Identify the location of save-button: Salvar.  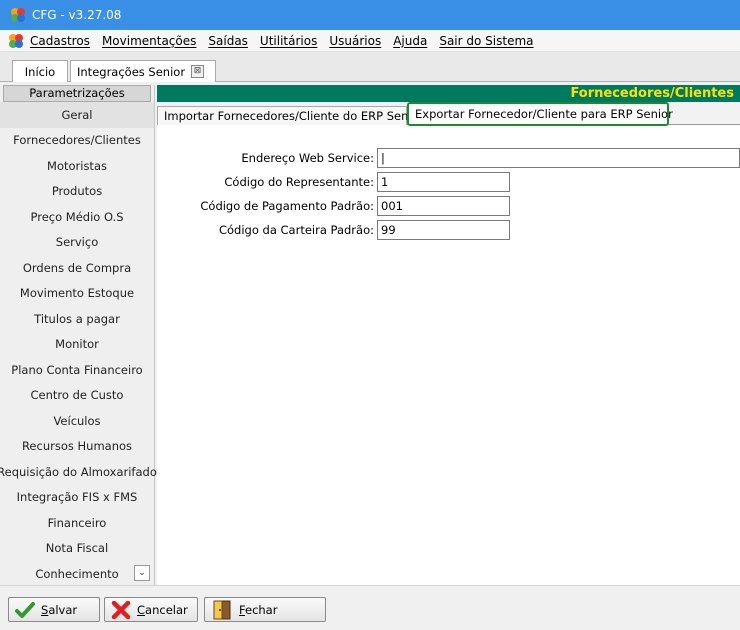
(54, 609).